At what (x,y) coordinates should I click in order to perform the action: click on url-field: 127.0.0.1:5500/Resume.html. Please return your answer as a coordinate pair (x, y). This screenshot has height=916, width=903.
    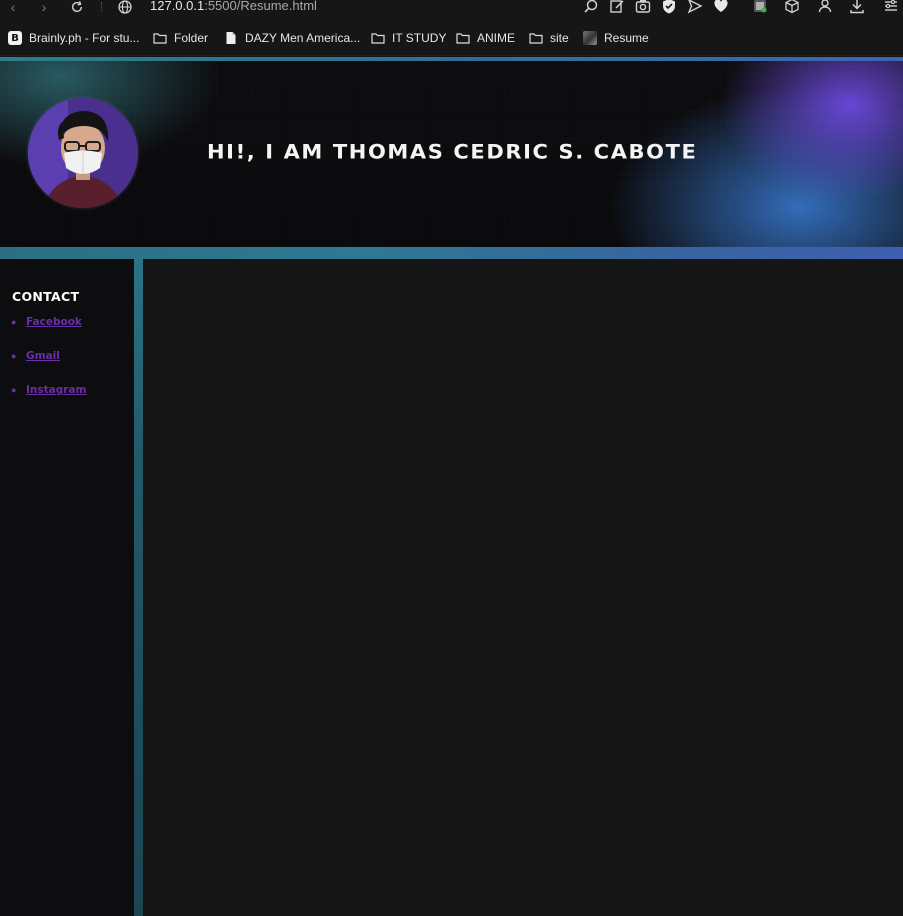
    Looking at the image, I should click on (233, 6).